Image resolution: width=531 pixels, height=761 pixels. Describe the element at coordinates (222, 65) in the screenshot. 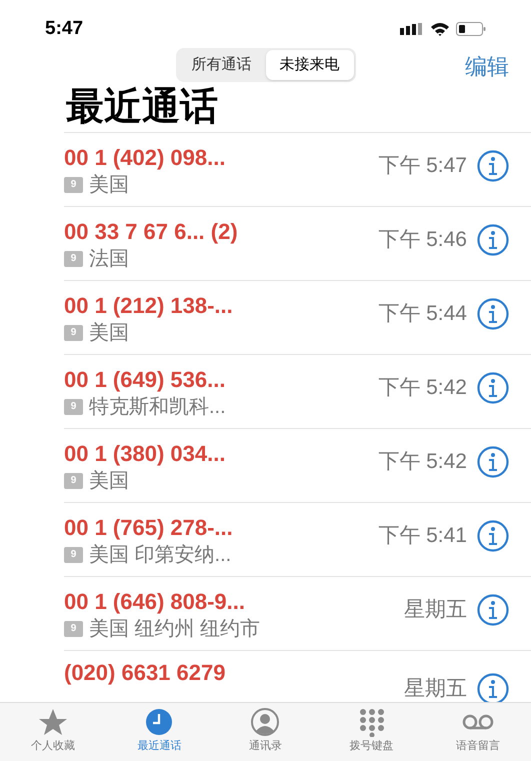

I see `segment-tab: 所有通话` at that location.